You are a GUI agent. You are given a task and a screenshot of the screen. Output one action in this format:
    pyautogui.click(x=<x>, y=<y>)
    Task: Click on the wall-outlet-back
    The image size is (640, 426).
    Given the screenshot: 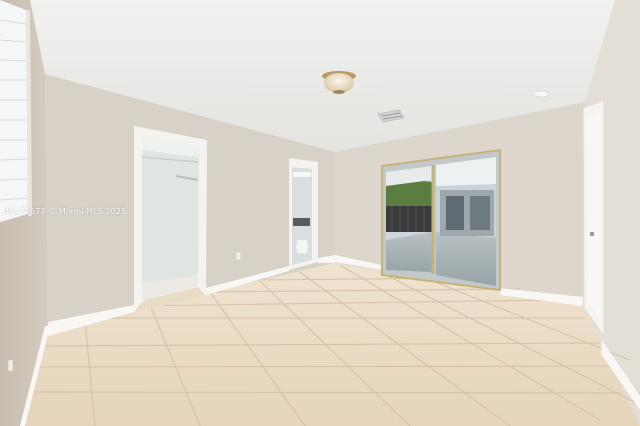 What is the action you would take?
    pyautogui.click(x=238, y=256)
    